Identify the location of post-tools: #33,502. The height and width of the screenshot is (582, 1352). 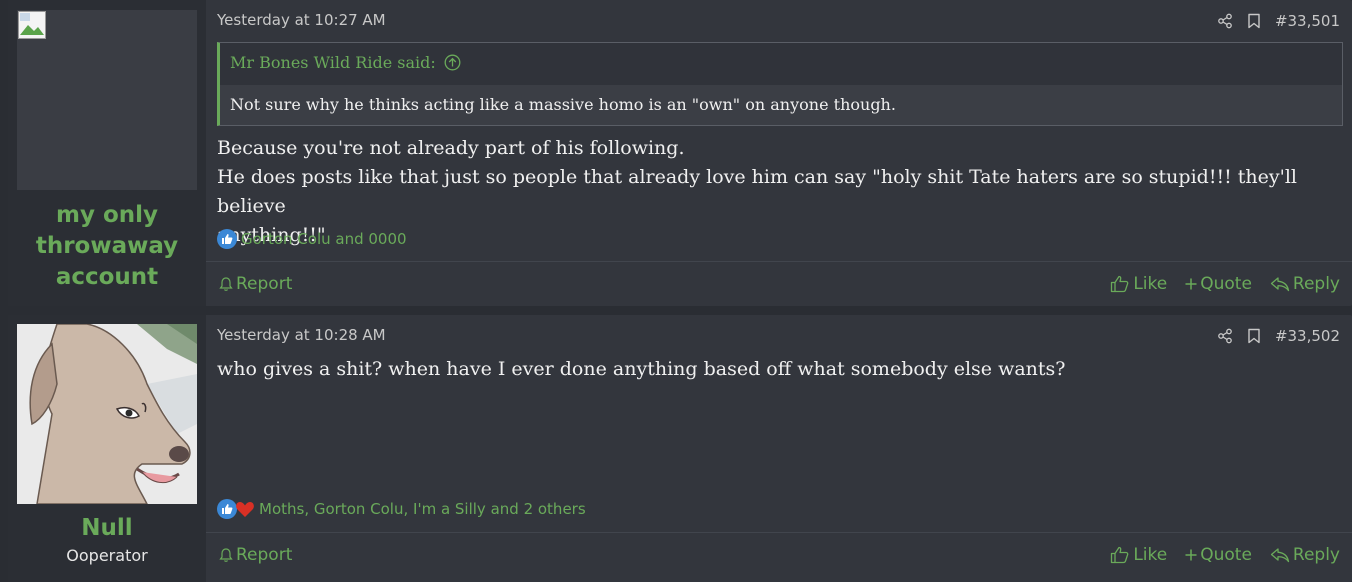
(1278, 336).